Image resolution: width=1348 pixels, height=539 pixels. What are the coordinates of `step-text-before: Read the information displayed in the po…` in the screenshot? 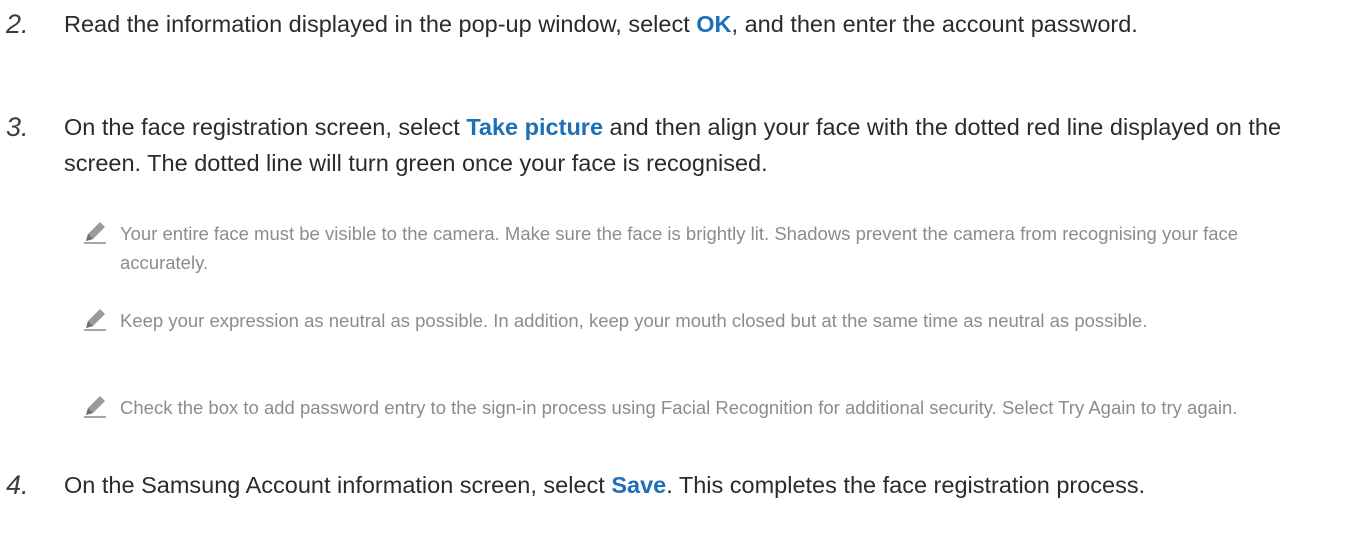 It's located at (380, 24).